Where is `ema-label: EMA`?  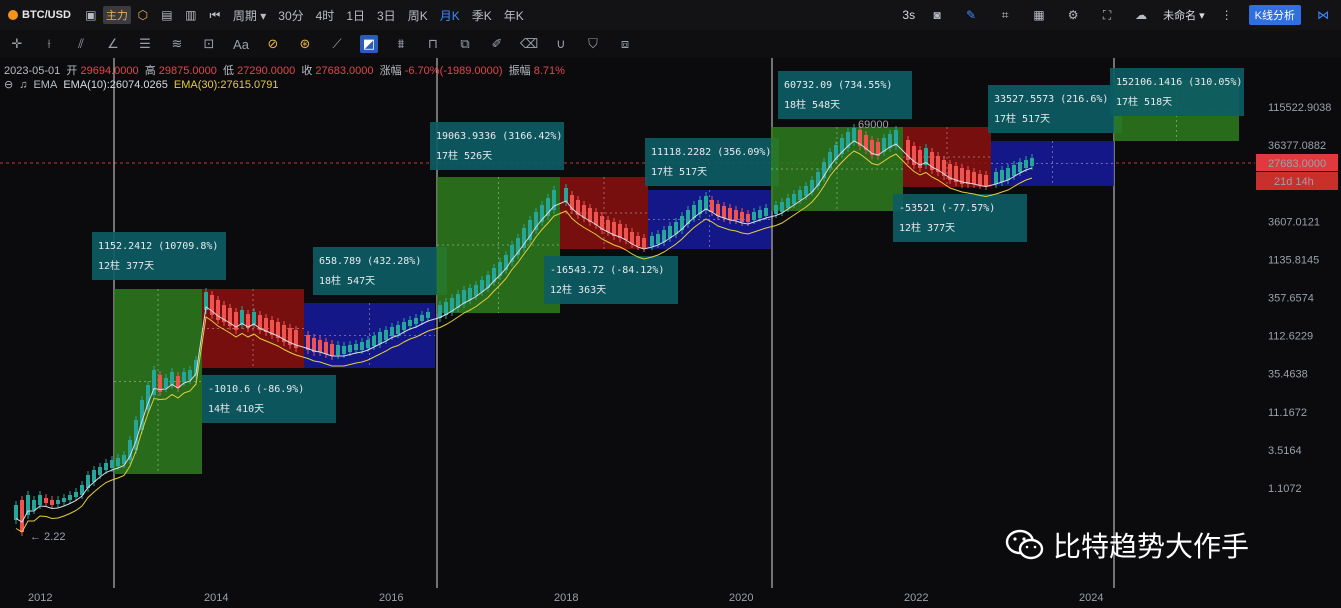 ema-label: EMA is located at coordinates (45, 84).